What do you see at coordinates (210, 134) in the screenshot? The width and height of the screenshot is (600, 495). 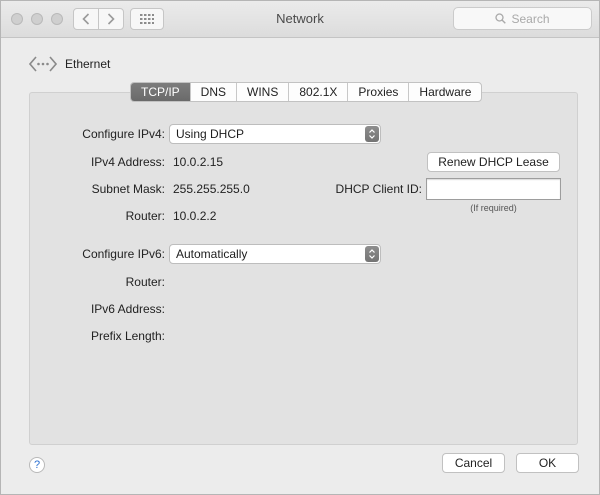 I see `configure-ipv4-value: Using DHCP` at bounding box center [210, 134].